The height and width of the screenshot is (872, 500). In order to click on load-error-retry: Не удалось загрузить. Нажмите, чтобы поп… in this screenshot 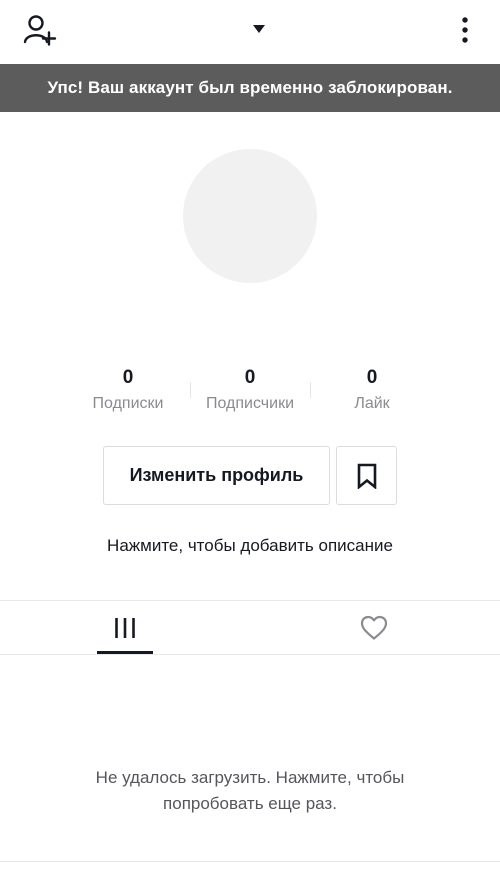, I will do `click(250, 791)`.